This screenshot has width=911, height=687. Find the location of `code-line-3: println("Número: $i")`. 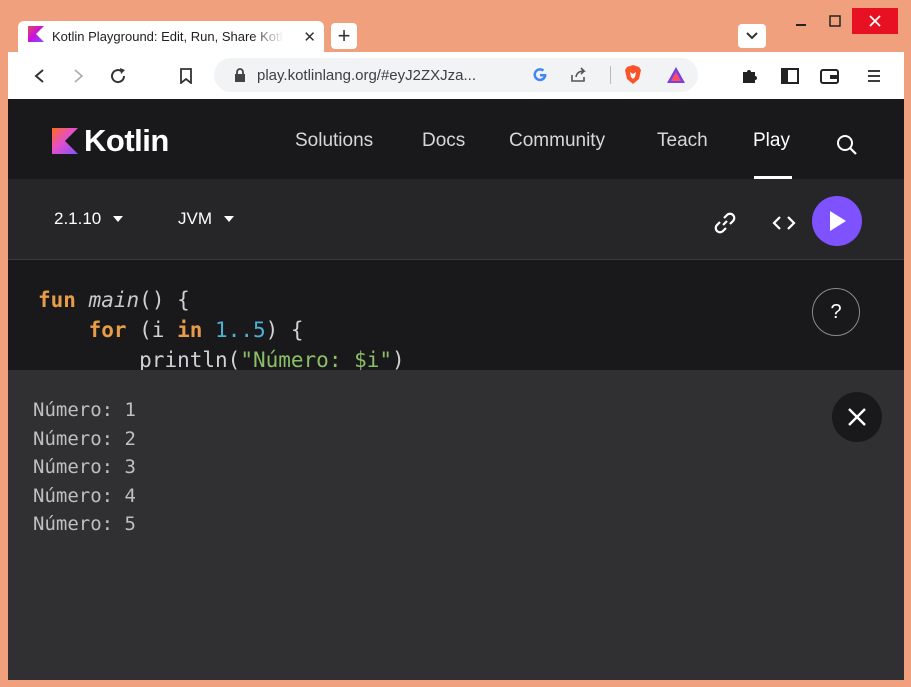

code-line-3: println("Número: $i") is located at coordinates (221, 360).